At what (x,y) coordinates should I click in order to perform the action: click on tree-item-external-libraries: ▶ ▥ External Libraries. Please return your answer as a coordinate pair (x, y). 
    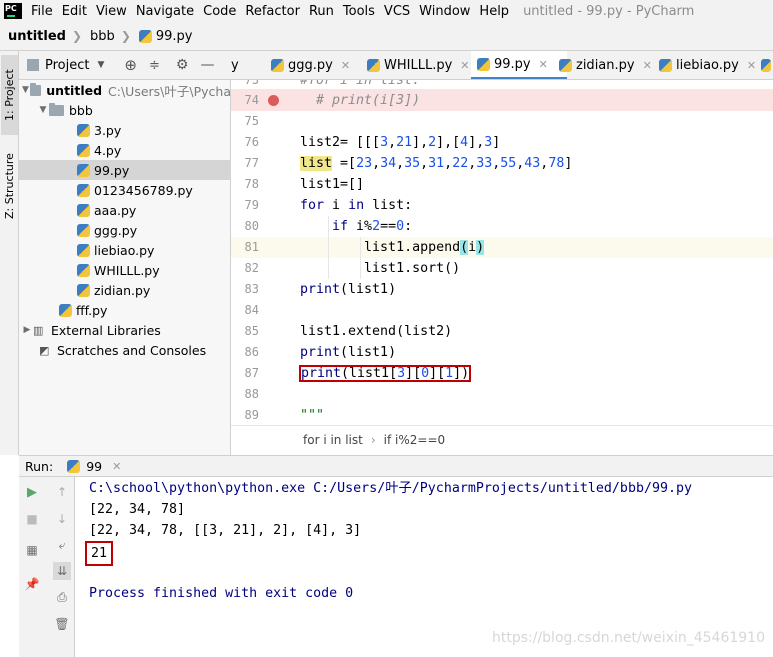
    Looking at the image, I should click on (125, 330).